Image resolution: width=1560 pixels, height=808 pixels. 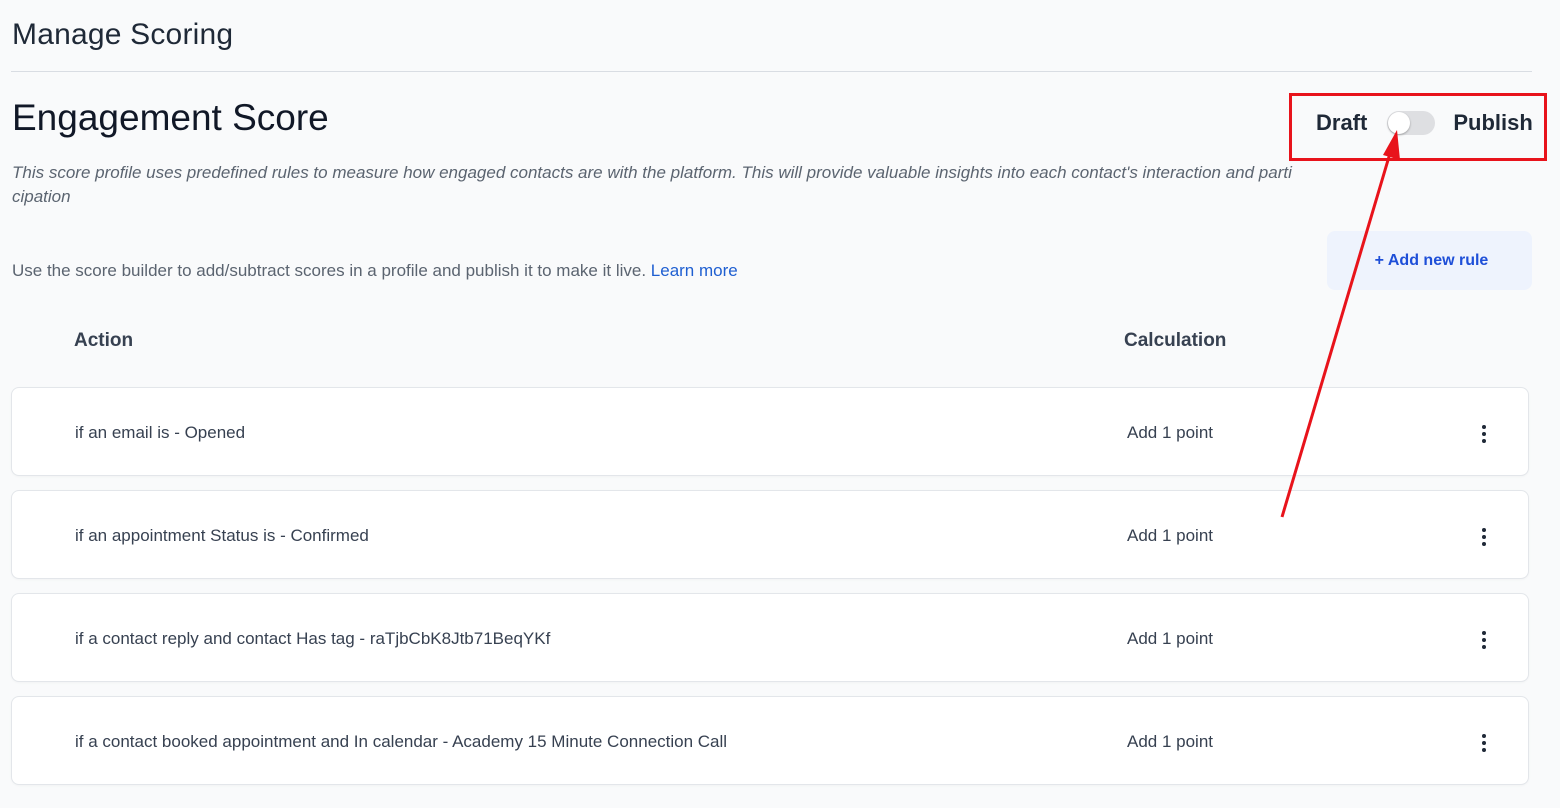 What do you see at coordinates (770, 431) in the screenshot?
I see `rule-row: if an email is - Opened Add 1 point` at bounding box center [770, 431].